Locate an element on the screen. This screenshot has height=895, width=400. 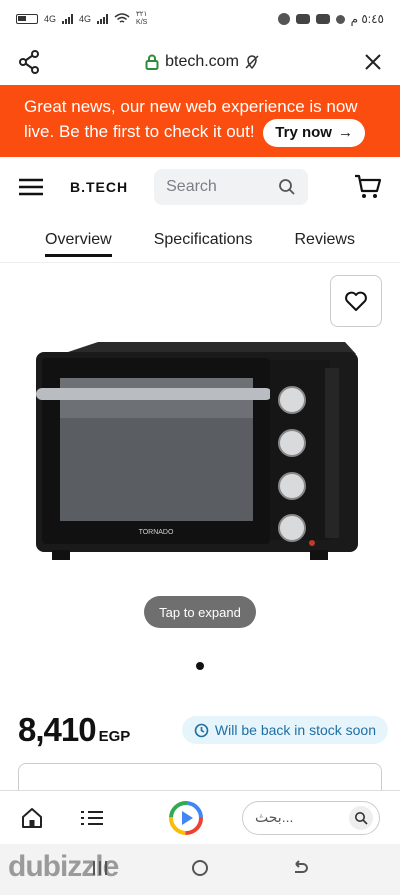
product-tabs: Overview Specifications Reviews is located at coordinates (200, 240).